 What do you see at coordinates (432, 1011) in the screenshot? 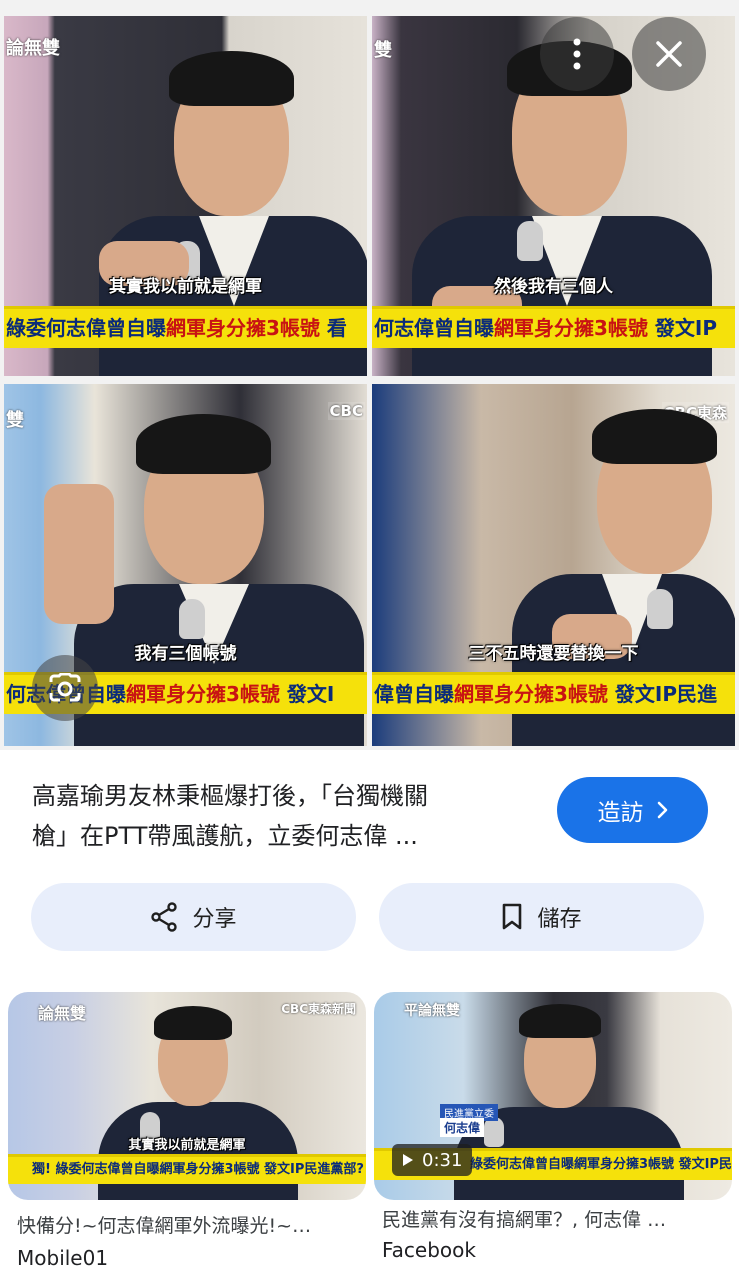
I see `channel-logo: 平論無雙` at bounding box center [432, 1011].